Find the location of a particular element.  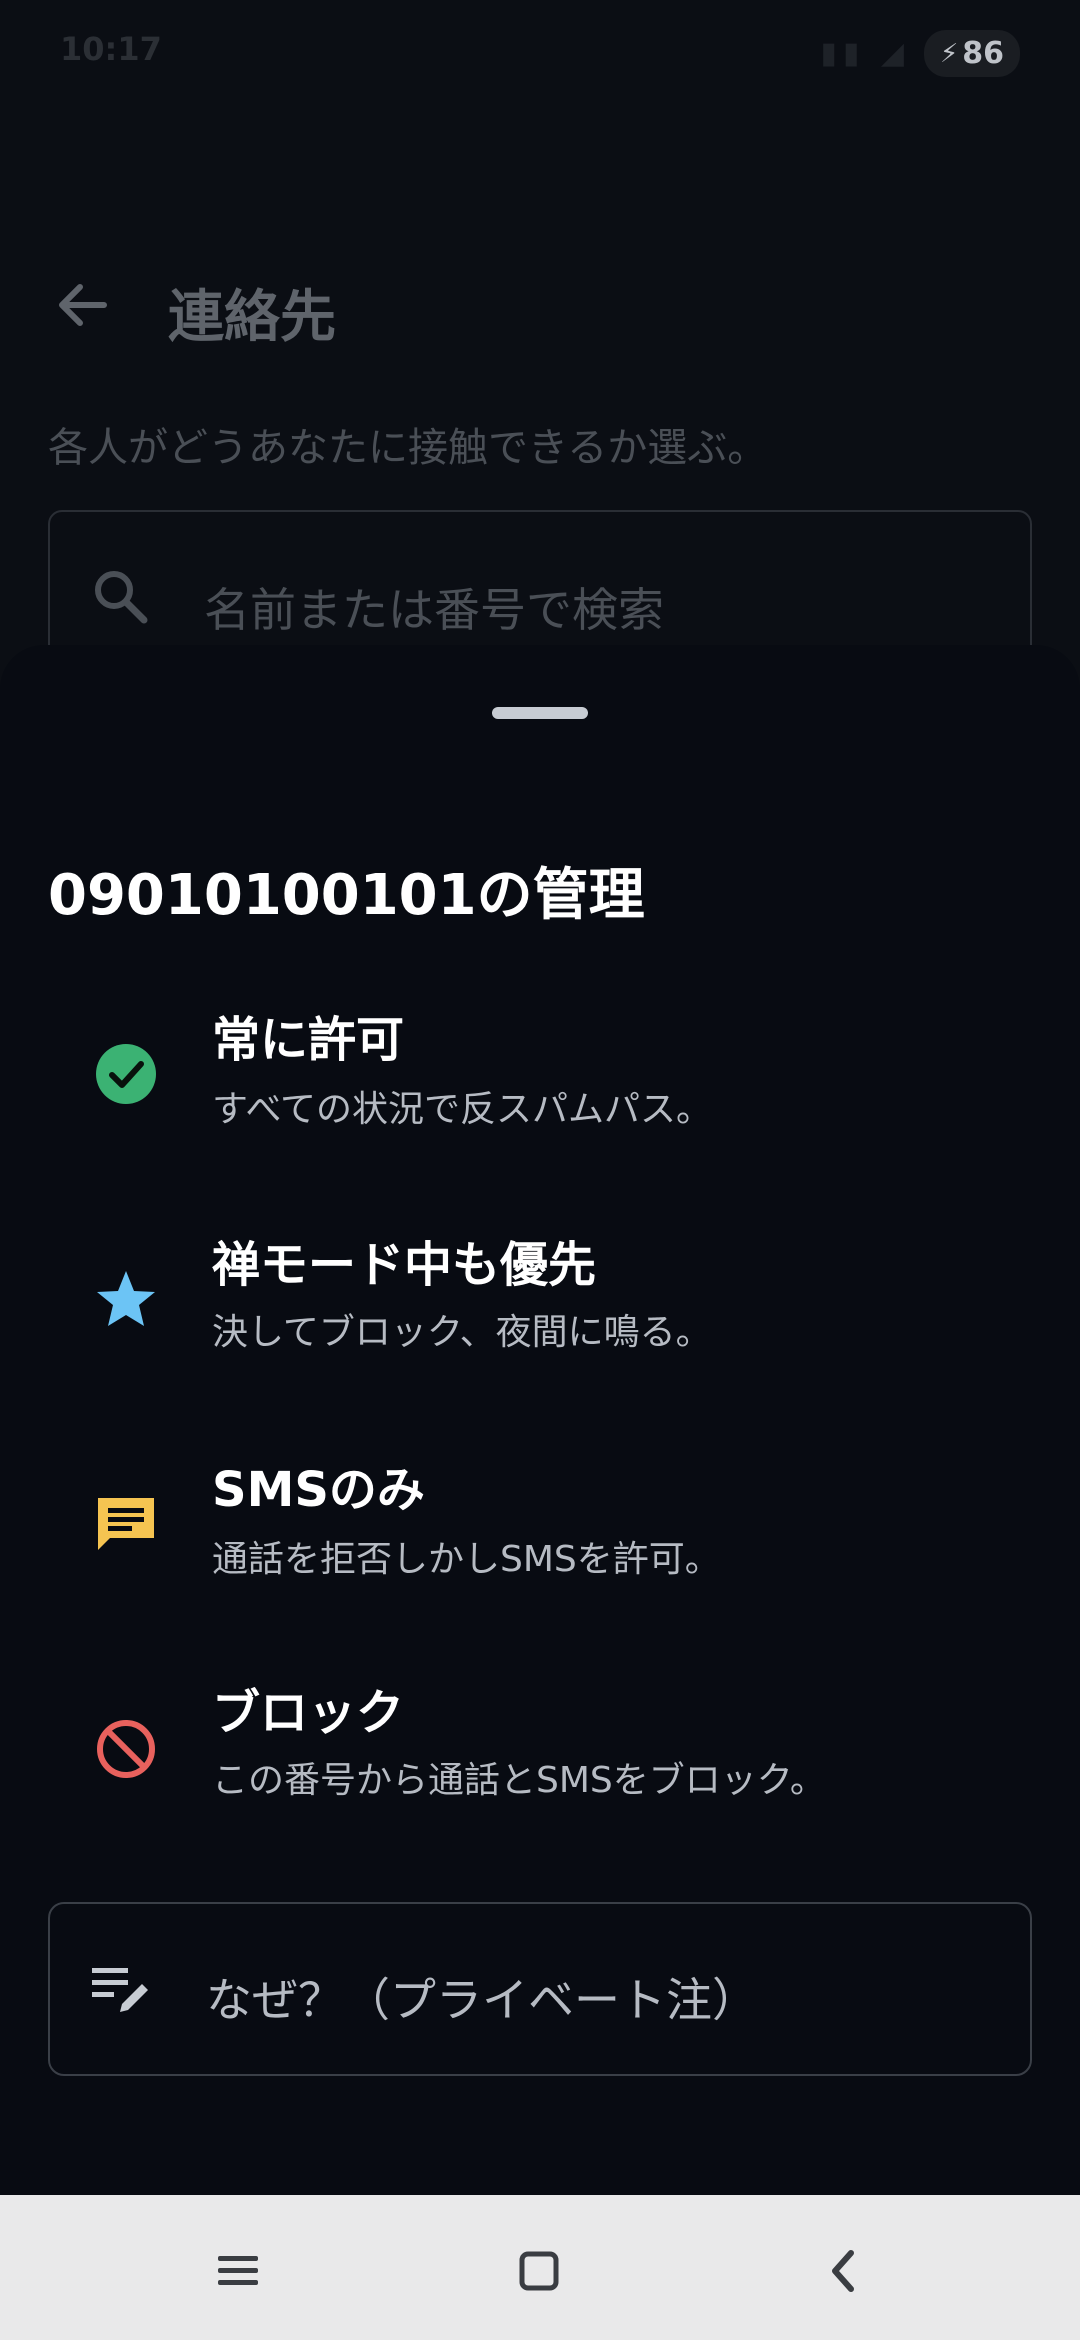

app-bar: 連絡先 is located at coordinates (540, 305).